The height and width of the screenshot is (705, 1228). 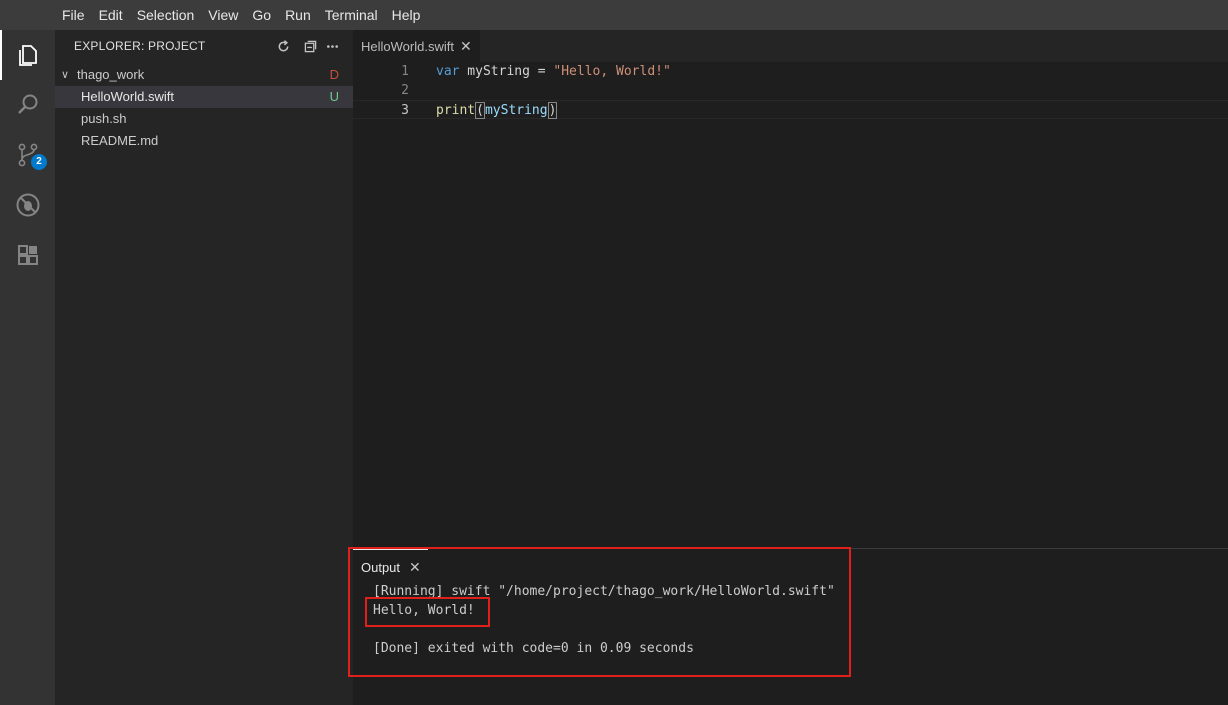 What do you see at coordinates (166, 15) in the screenshot?
I see `menu-selection: Selection` at bounding box center [166, 15].